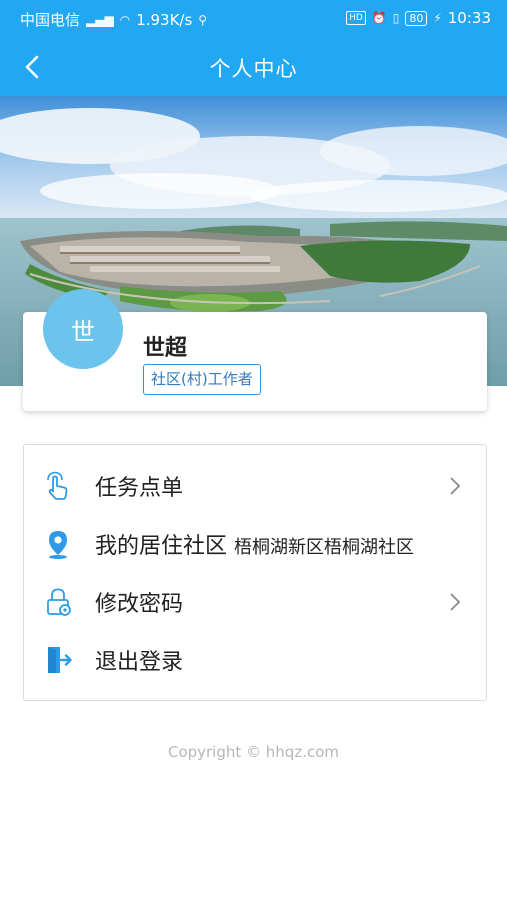 Image resolution: width=507 pixels, height=900 pixels. I want to click on user-name: 世超, so click(165, 348).